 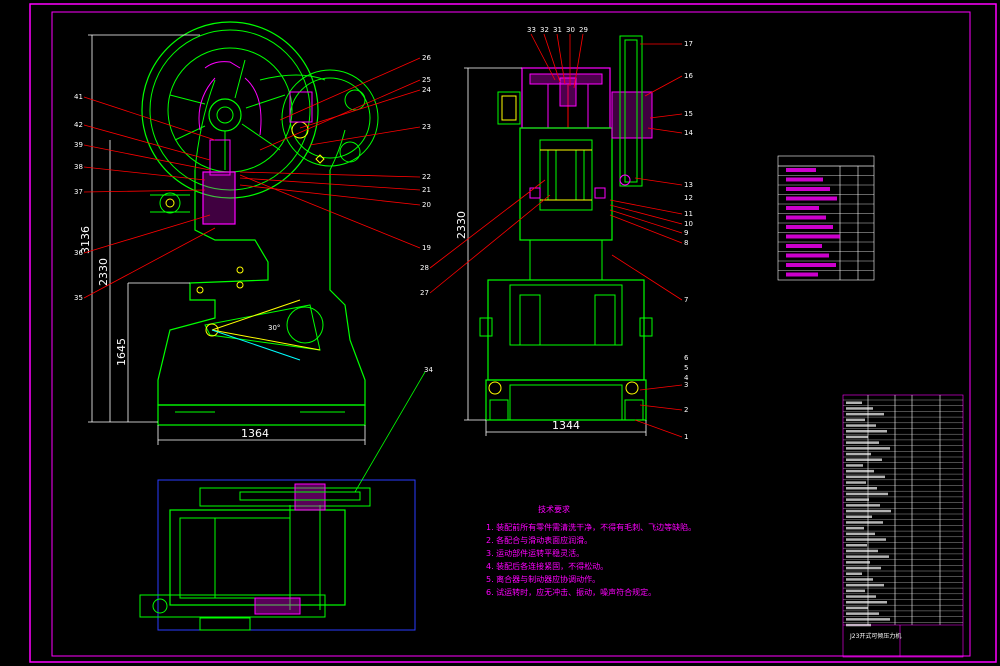 What do you see at coordinates (461, 225) in the screenshot?
I see `dim-2330-front: 2330` at bounding box center [461, 225].